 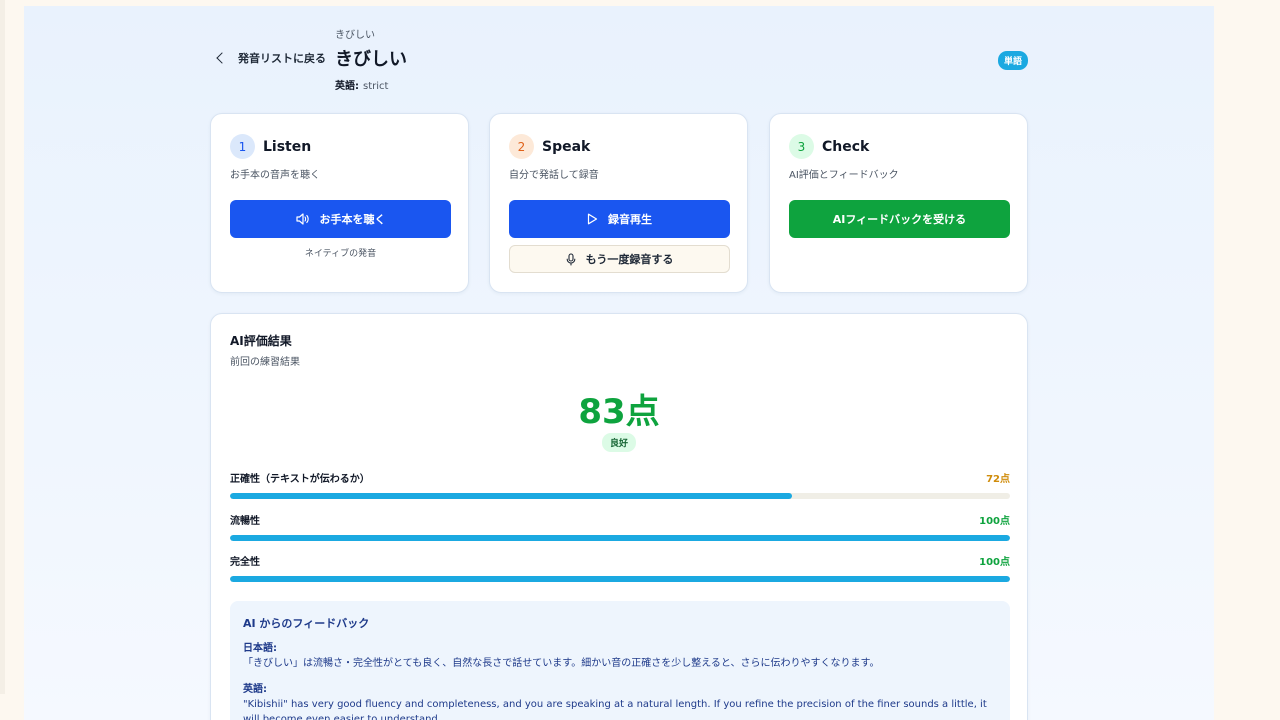 What do you see at coordinates (347, 86) in the screenshot?
I see `english-label: 英語:` at bounding box center [347, 86].